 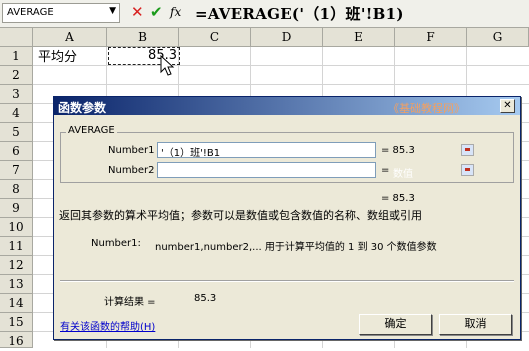 I want to click on number2-result-eq: =, so click(x=385, y=170).